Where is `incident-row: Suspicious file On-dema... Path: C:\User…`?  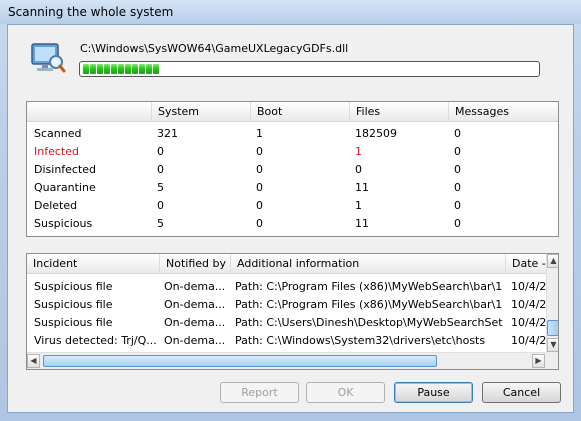 incident-row: Suspicious file On-dema... Path: C:\User… is located at coordinates (286, 323).